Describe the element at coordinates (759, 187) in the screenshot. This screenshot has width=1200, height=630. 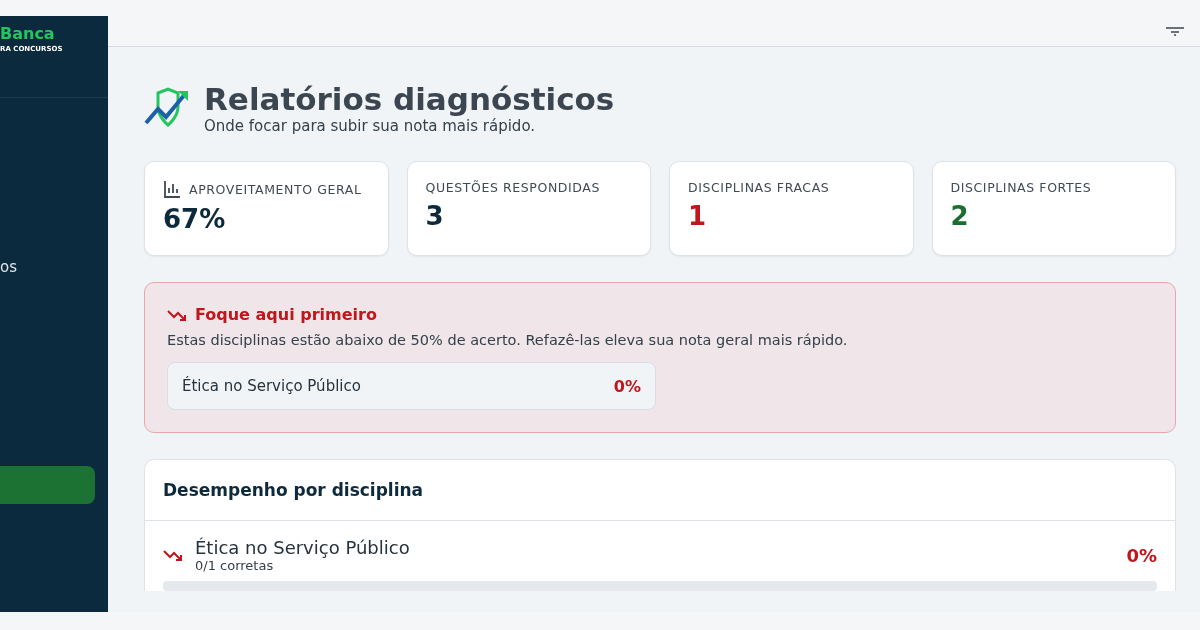
I see `stat-label: DISCIPLINAS FRACAS` at that location.